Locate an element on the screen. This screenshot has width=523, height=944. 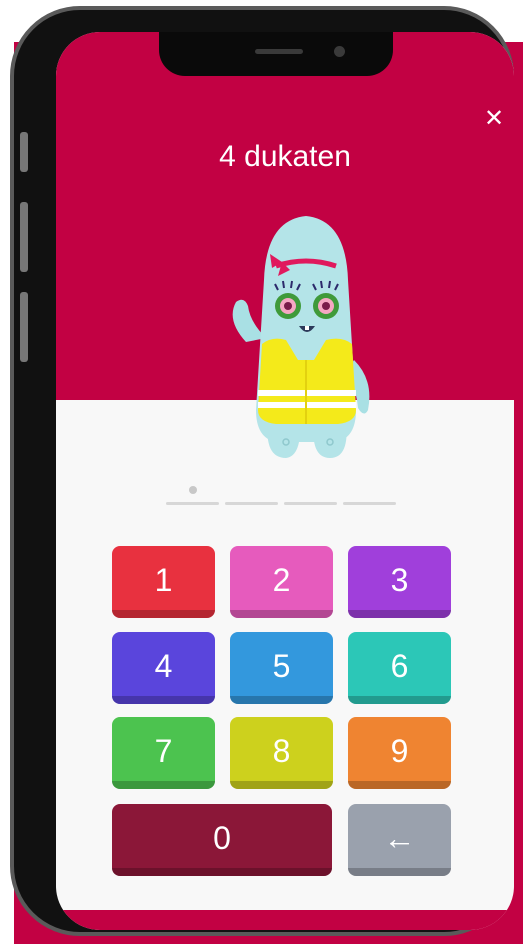
key-label: 0 is located at coordinates (222, 838).